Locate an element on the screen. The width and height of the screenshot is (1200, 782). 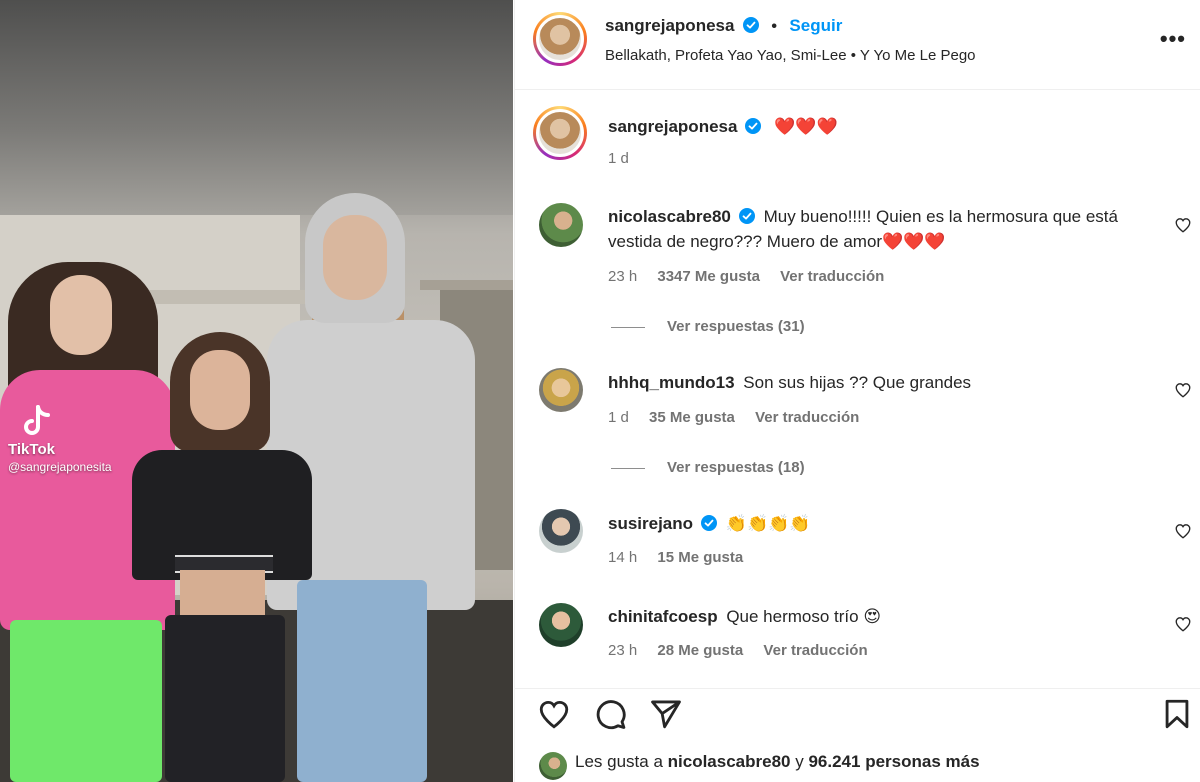
caption-text-row: sangrejaponesa ❤️❤️❤️ is located at coordinates (723, 126).